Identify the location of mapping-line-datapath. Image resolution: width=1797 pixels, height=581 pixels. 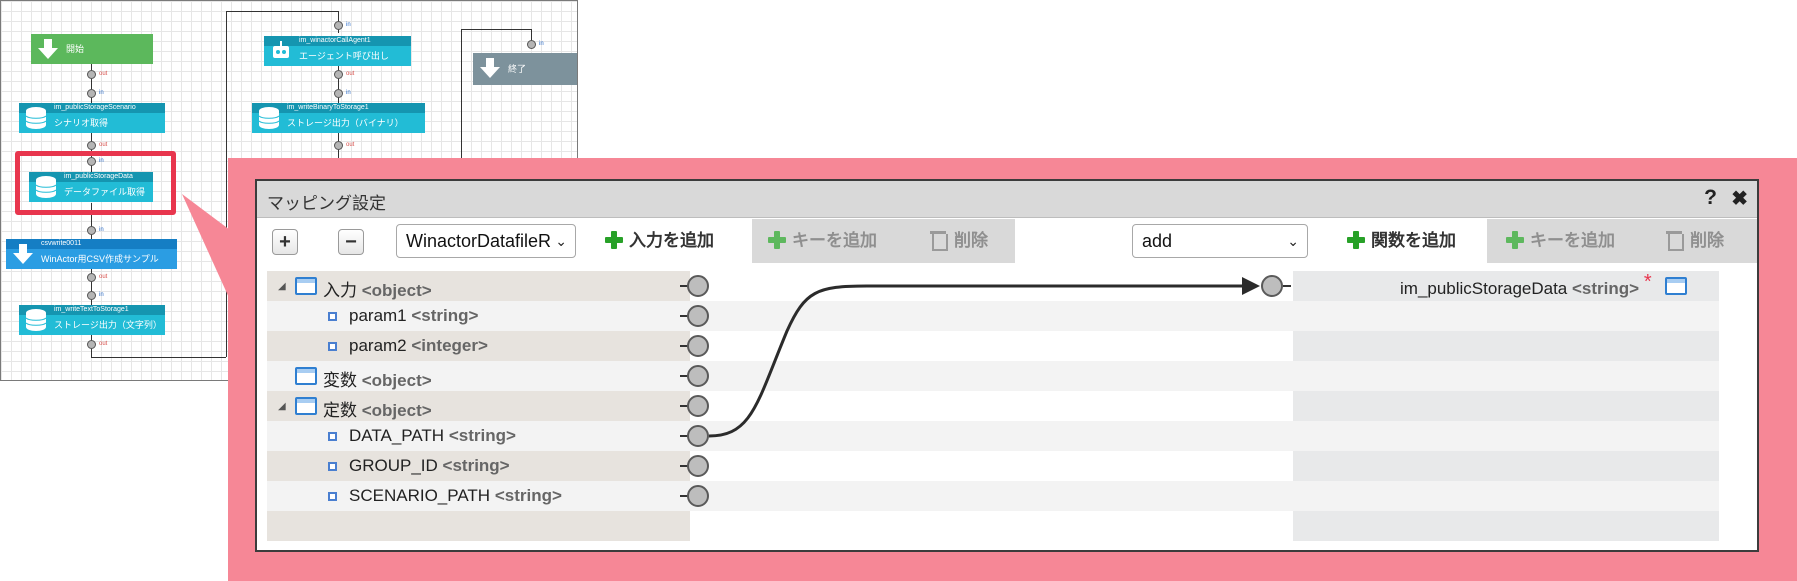
(976, 361).